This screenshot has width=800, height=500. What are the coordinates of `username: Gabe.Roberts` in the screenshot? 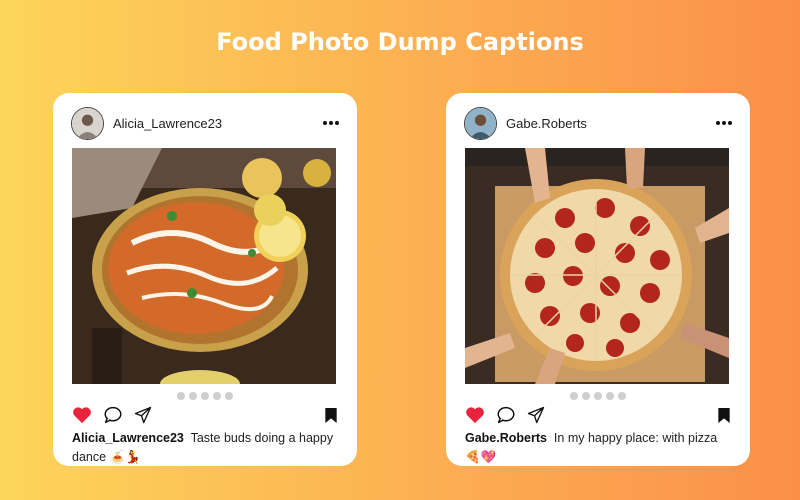 It's located at (546, 123).